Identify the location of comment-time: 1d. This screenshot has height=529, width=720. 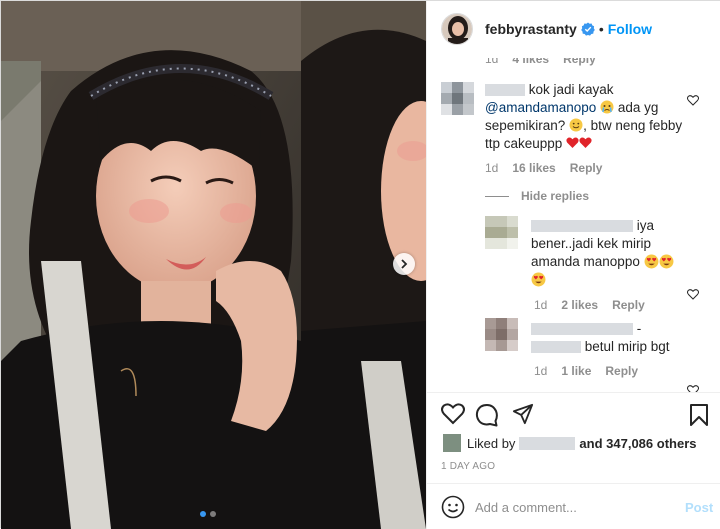
(492, 168).